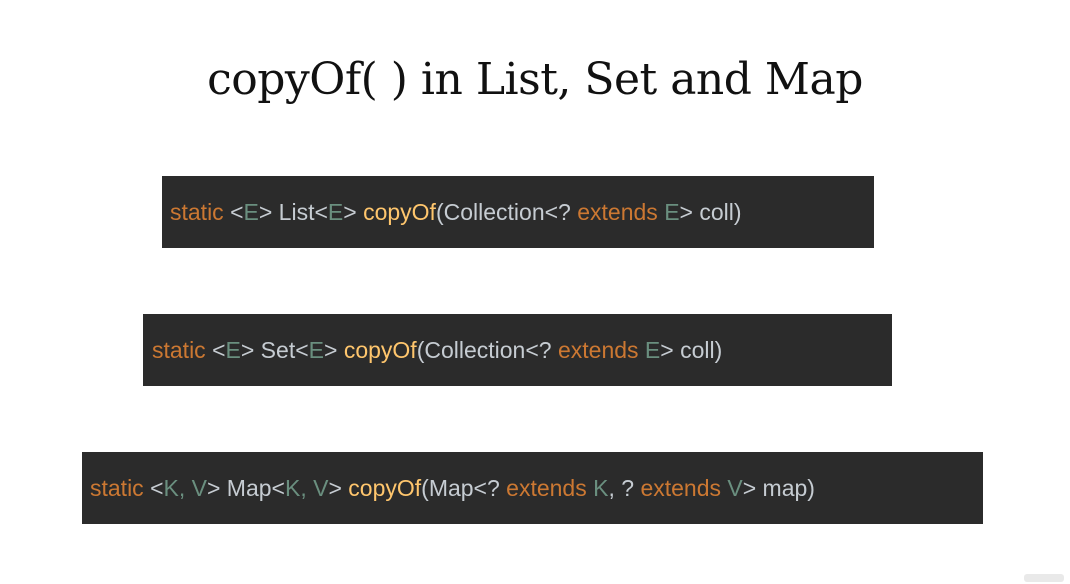  What do you see at coordinates (624, 487) in the screenshot?
I see `code-text-token: , ?` at bounding box center [624, 487].